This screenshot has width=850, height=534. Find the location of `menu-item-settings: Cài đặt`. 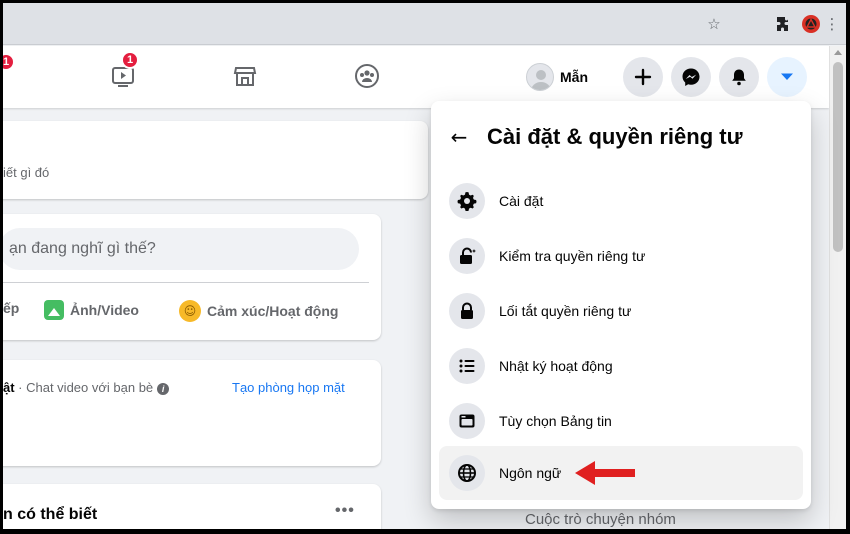

menu-item-settings: Cài đặt is located at coordinates (621, 201).